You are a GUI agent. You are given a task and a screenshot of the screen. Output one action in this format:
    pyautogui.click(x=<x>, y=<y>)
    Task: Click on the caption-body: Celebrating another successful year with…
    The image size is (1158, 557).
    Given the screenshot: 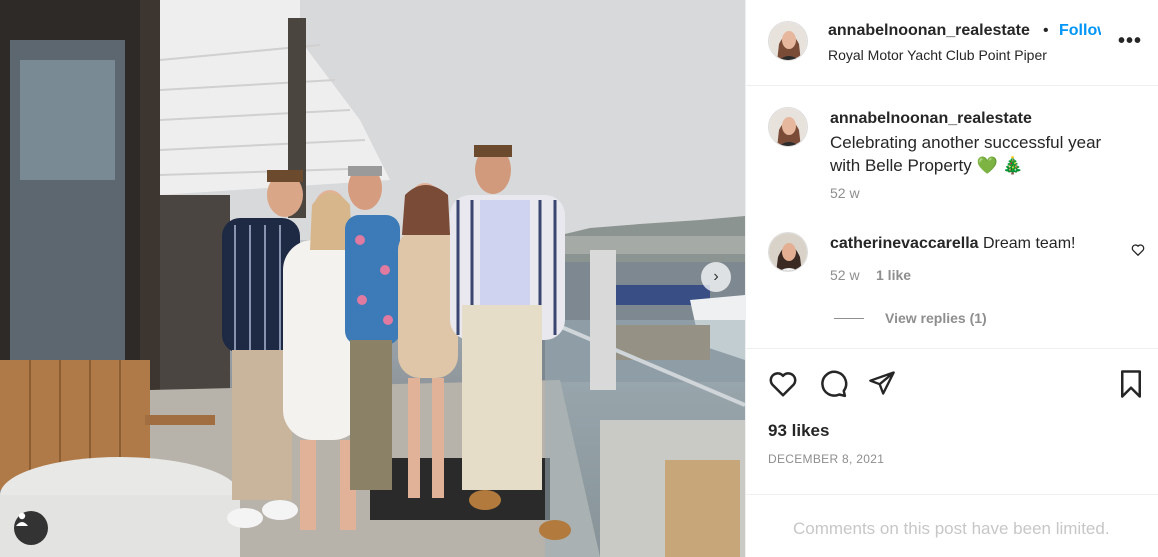 What is the action you would take?
    pyautogui.click(x=966, y=154)
    